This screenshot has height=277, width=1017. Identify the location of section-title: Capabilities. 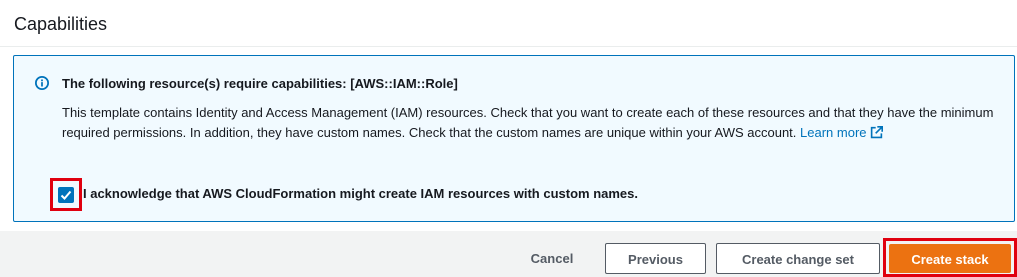
(61, 24).